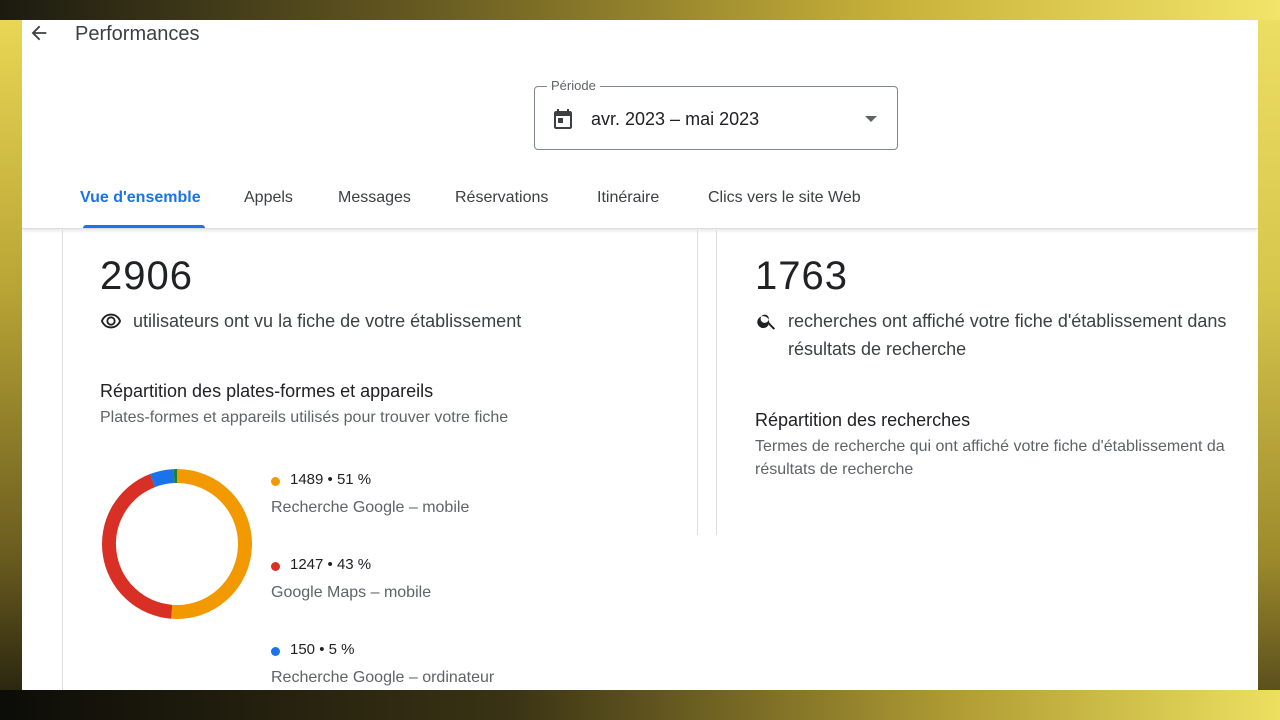 The image size is (1280, 720). I want to click on searches-breakdown-title: Répartition des recherches, so click(863, 420).